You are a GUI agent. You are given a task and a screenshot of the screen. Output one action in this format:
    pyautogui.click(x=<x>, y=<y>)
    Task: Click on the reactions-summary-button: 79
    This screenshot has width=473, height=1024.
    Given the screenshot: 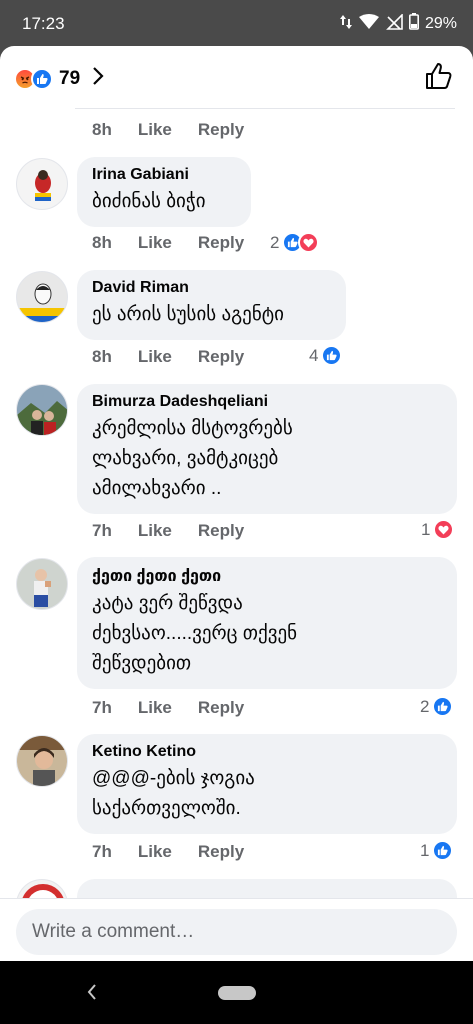 What is the action you would take?
    pyautogui.click(x=59, y=78)
    